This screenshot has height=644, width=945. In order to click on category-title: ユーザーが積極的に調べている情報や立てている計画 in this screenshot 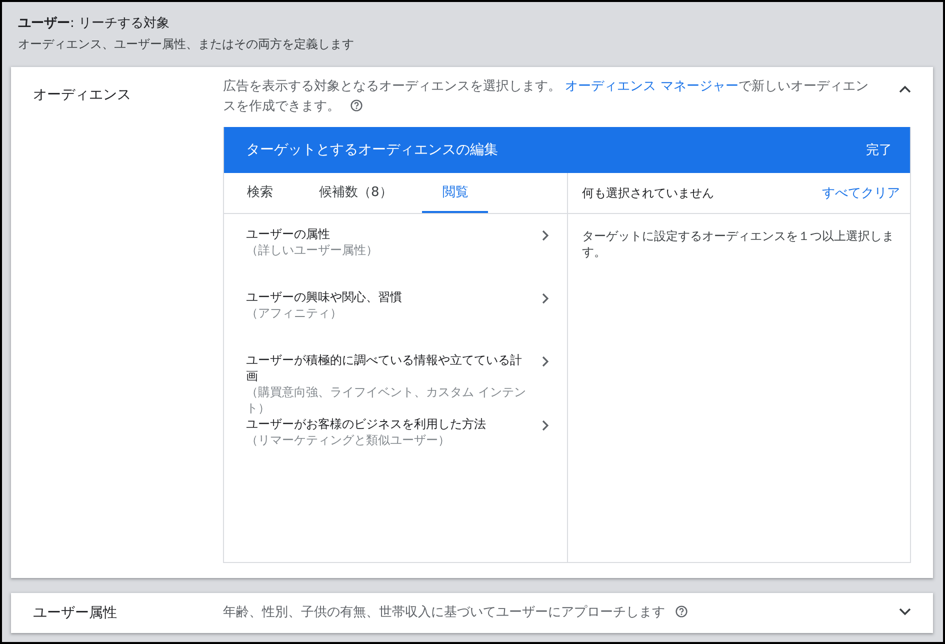, I will do `click(388, 368)`.